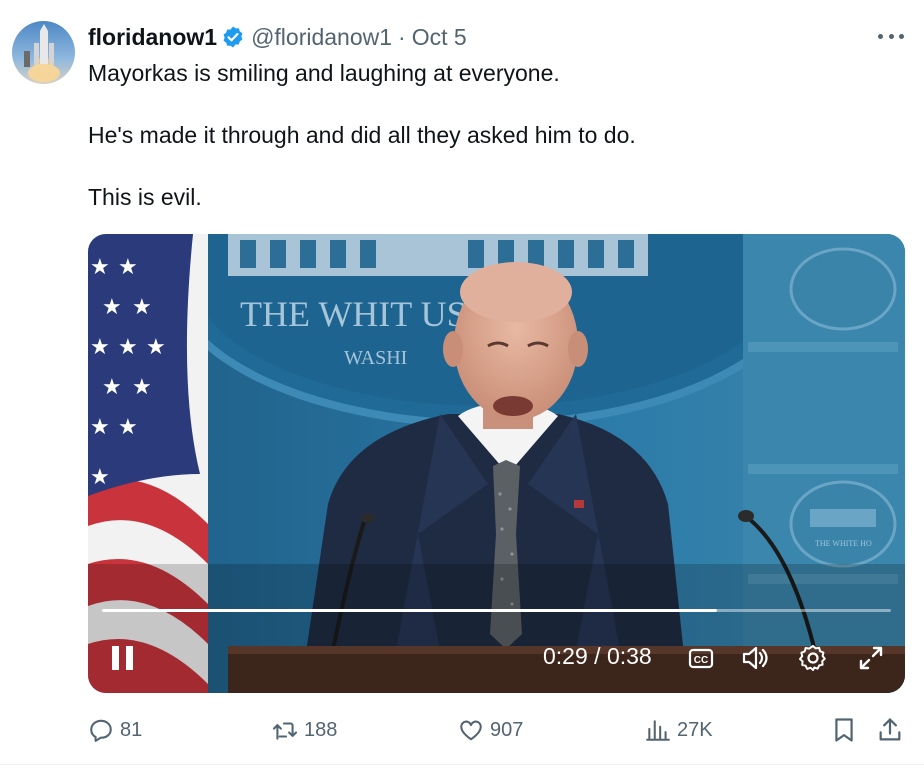  What do you see at coordinates (101, 730) in the screenshot?
I see `reply-icon` at bounding box center [101, 730].